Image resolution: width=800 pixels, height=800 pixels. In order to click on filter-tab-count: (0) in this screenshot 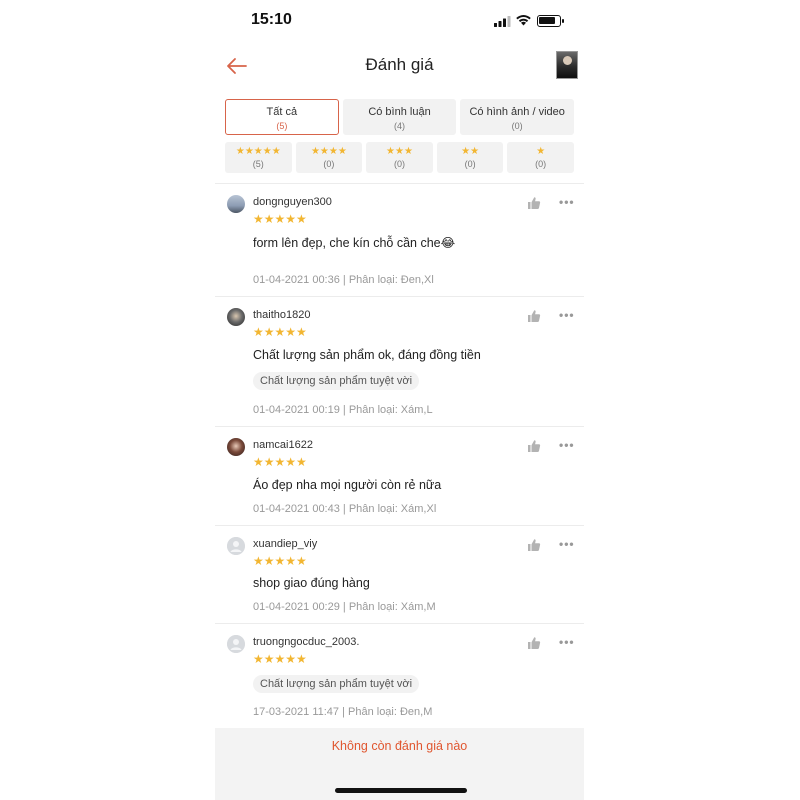, I will do `click(517, 126)`.